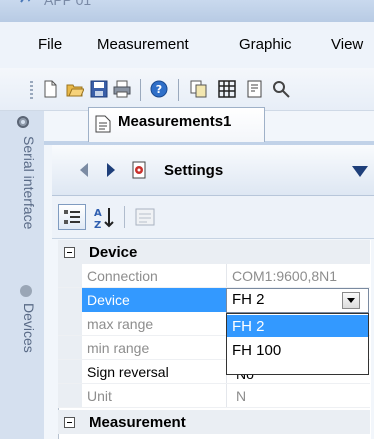 Image resolution: width=374 pixels, height=439 pixels. Describe the element at coordinates (248, 299) in the screenshot. I see `device-combobox-value: FH 2` at that location.